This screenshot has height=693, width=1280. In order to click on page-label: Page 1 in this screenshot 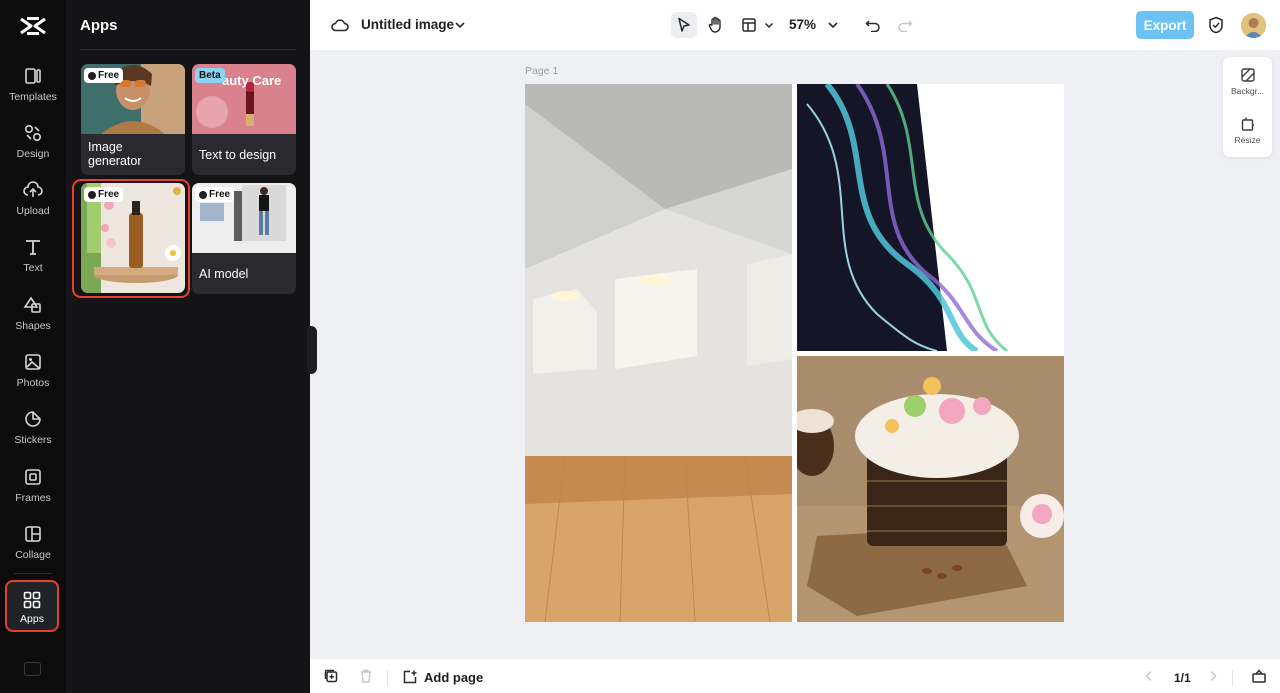, I will do `click(542, 71)`.